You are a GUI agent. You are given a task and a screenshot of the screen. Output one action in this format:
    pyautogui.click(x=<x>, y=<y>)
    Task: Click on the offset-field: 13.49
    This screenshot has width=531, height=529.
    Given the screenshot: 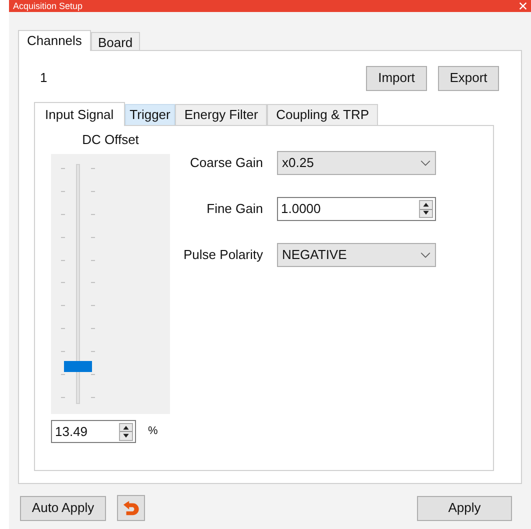 What is the action you would take?
    pyautogui.click(x=93, y=431)
    